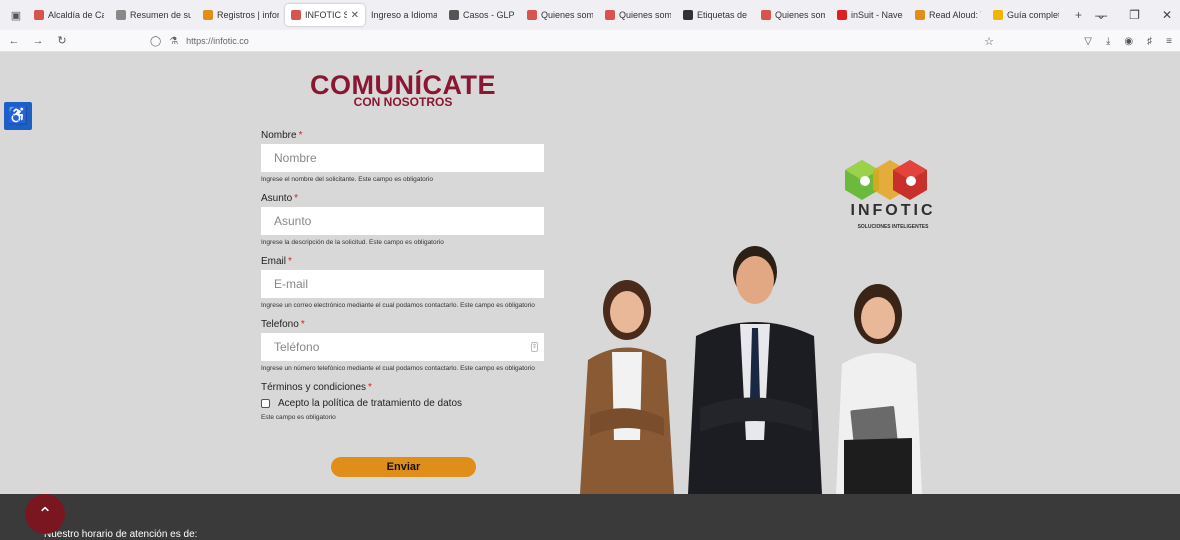 The height and width of the screenshot is (540, 1180). What do you see at coordinates (955, 15) in the screenshot?
I see `tab-label: Read Aloud: Te` at bounding box center [955, 15].